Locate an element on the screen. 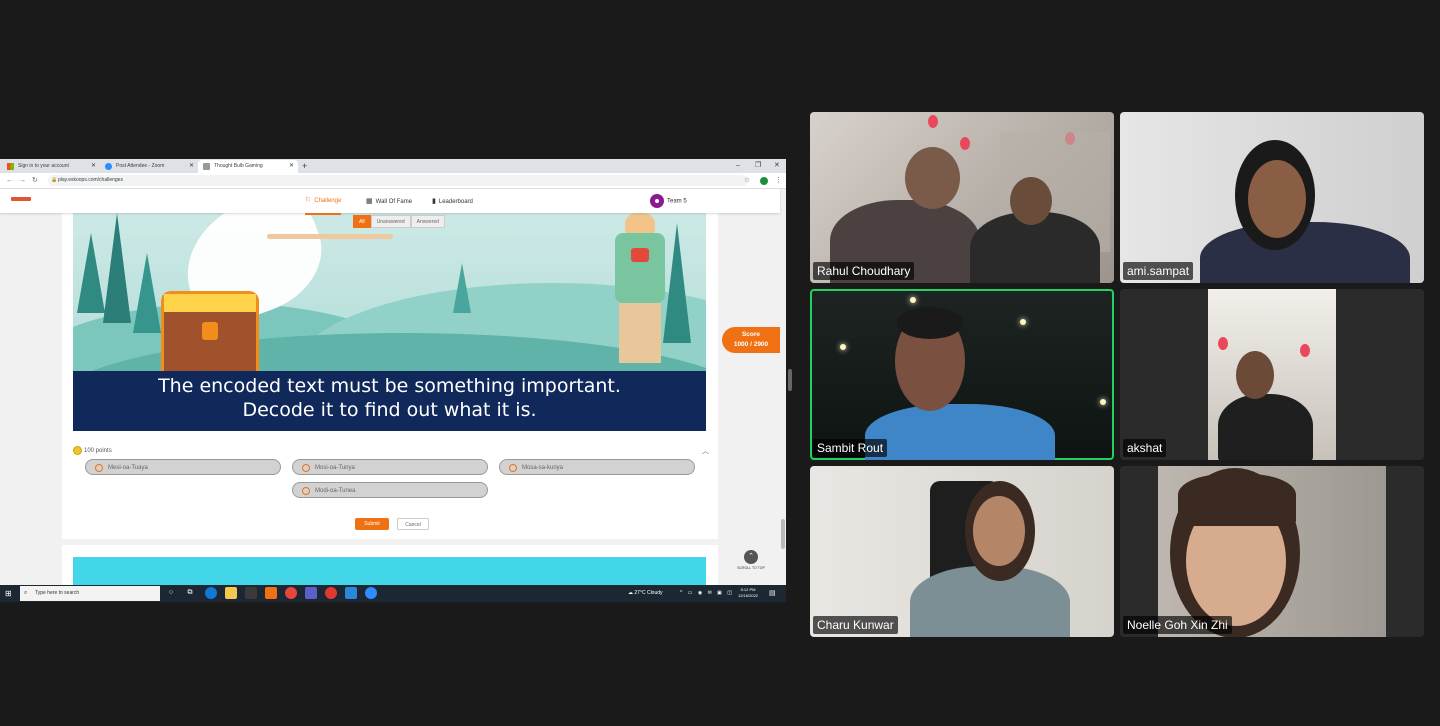 Image resolution: width=1440 pixels, height=726 pixels. chrome-icon is located at coordinates (291, 593).